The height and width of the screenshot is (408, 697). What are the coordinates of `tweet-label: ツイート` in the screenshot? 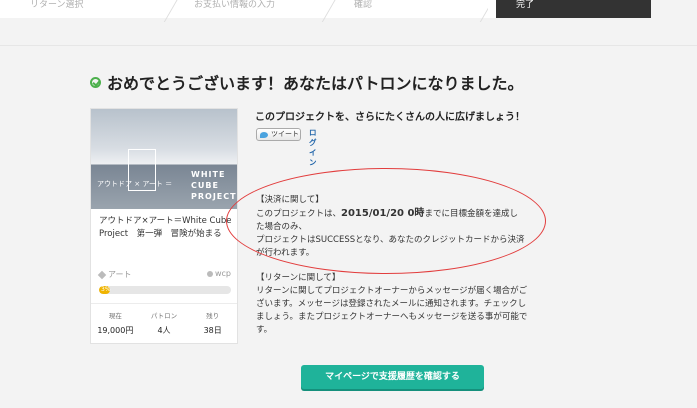 It's located at (285, 134).